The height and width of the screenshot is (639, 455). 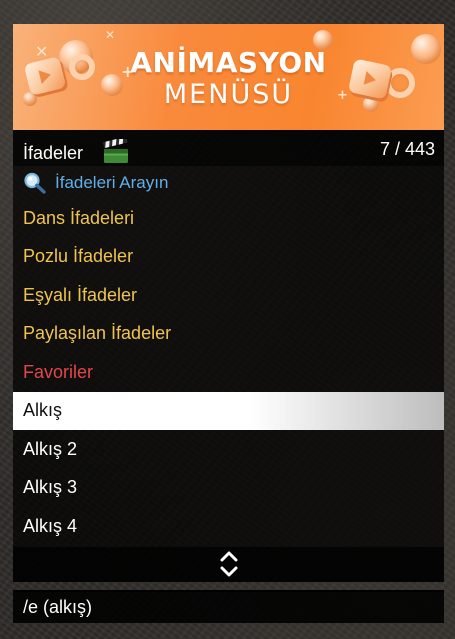 What do you see at coordinates (228, 526) in the screenshot?
I see `menu-item: Alkış 4` at bounding box center [228, 526].